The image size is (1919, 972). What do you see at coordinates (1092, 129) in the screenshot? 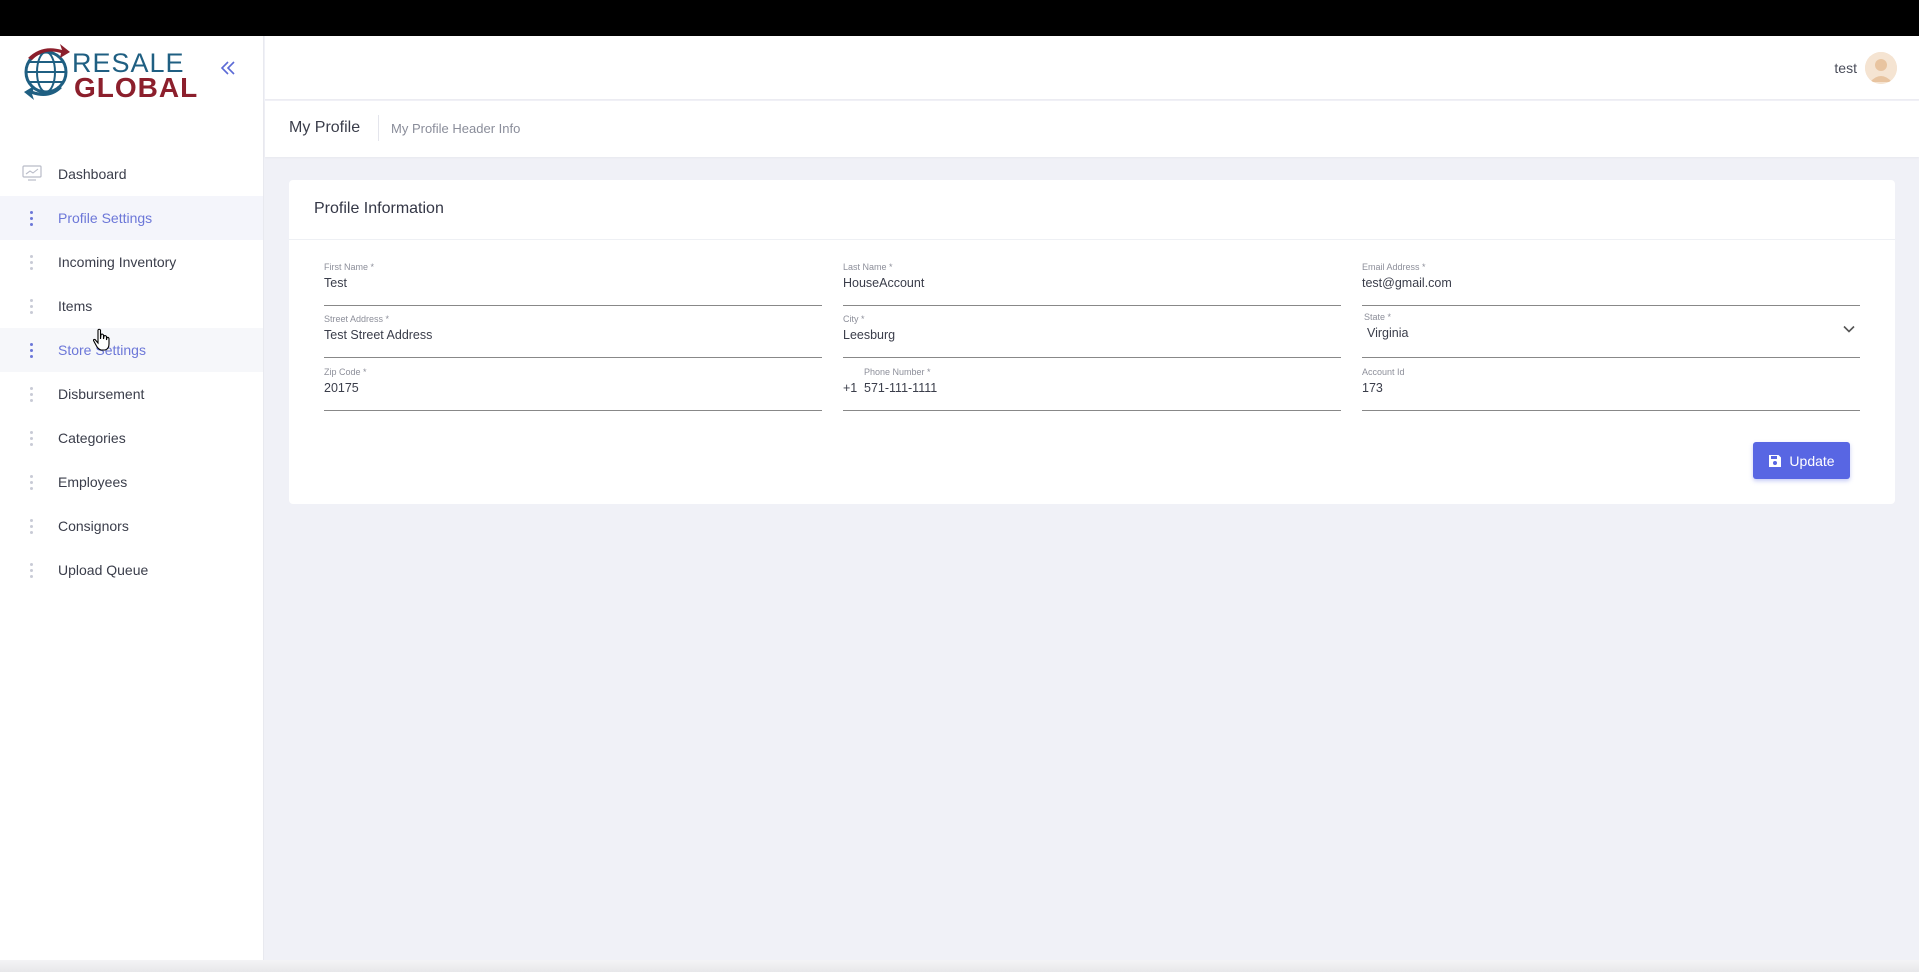
I see `page-subheader: My Profile My Profile Header Info` at bounding box center [1092, 129].